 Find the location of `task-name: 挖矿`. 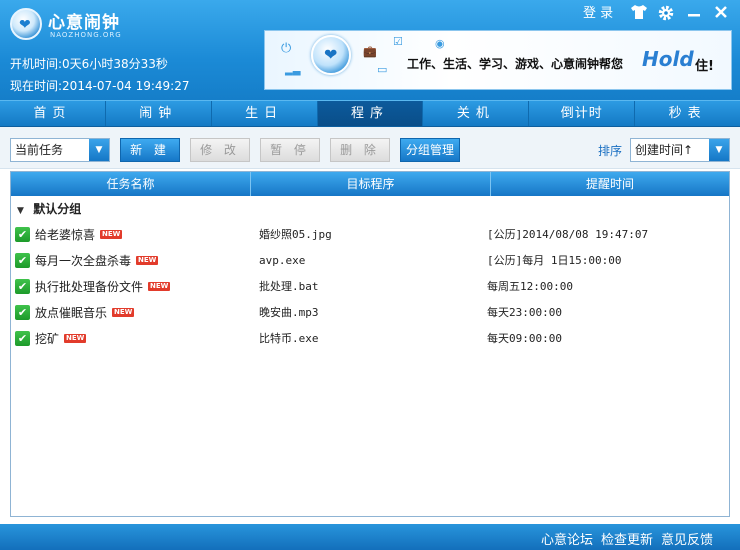

task-name: 挖矿 is located at coordinates (47, 339).